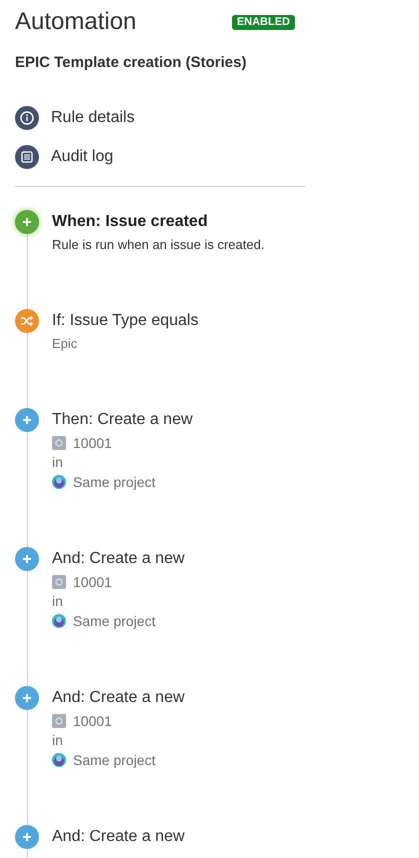 The height and width of the screenshot is (858, 419). I want to click on condition-value: Epic, so click(65, 344).